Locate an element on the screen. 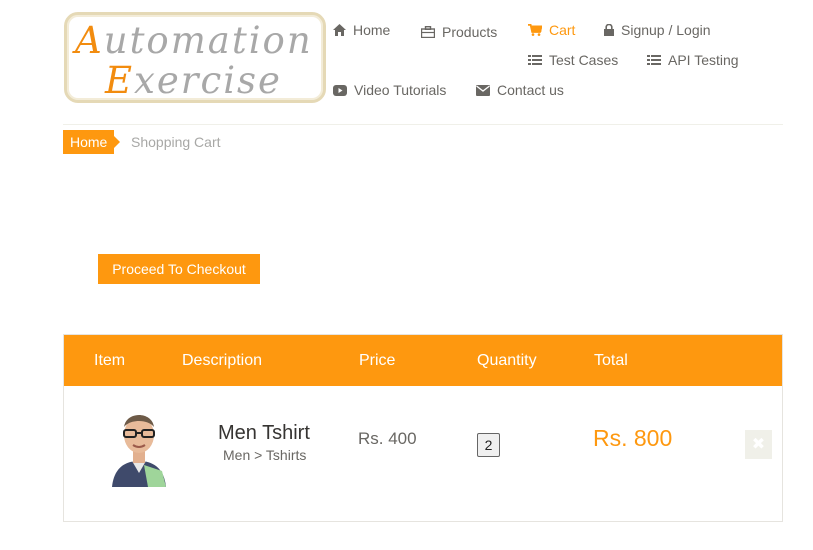 The height and width of the screenshot is (550, 813). nav-home-label: Home is located at coordinates (372, 30).